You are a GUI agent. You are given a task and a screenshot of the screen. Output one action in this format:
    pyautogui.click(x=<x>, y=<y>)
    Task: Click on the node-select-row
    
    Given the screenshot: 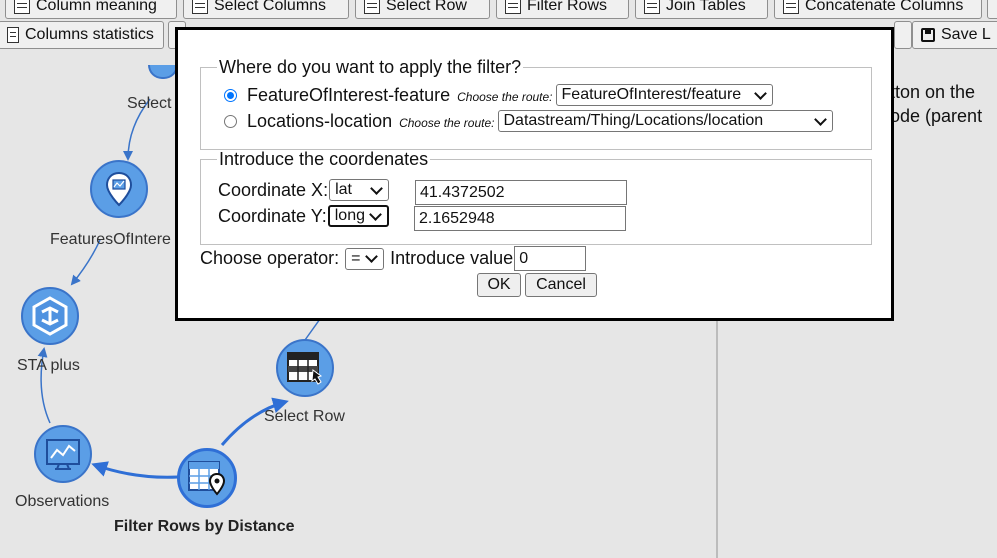 What is the action you would take?
    pyautogui.click(x=305, y=368)
    